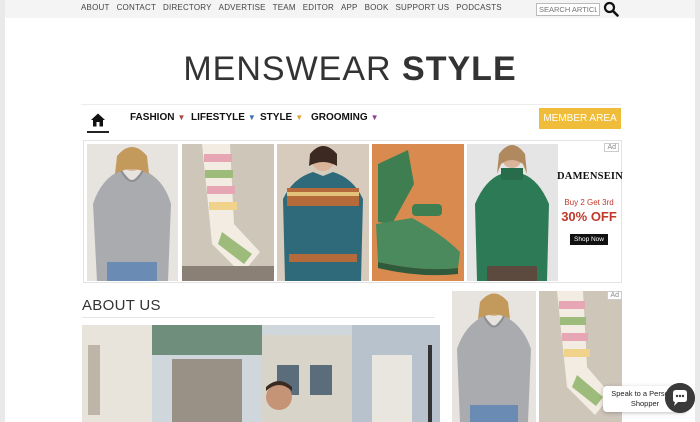  Describe the element at coordinates (276, 117) in the screenshot. I see `nav-label: STYLE` at that location.